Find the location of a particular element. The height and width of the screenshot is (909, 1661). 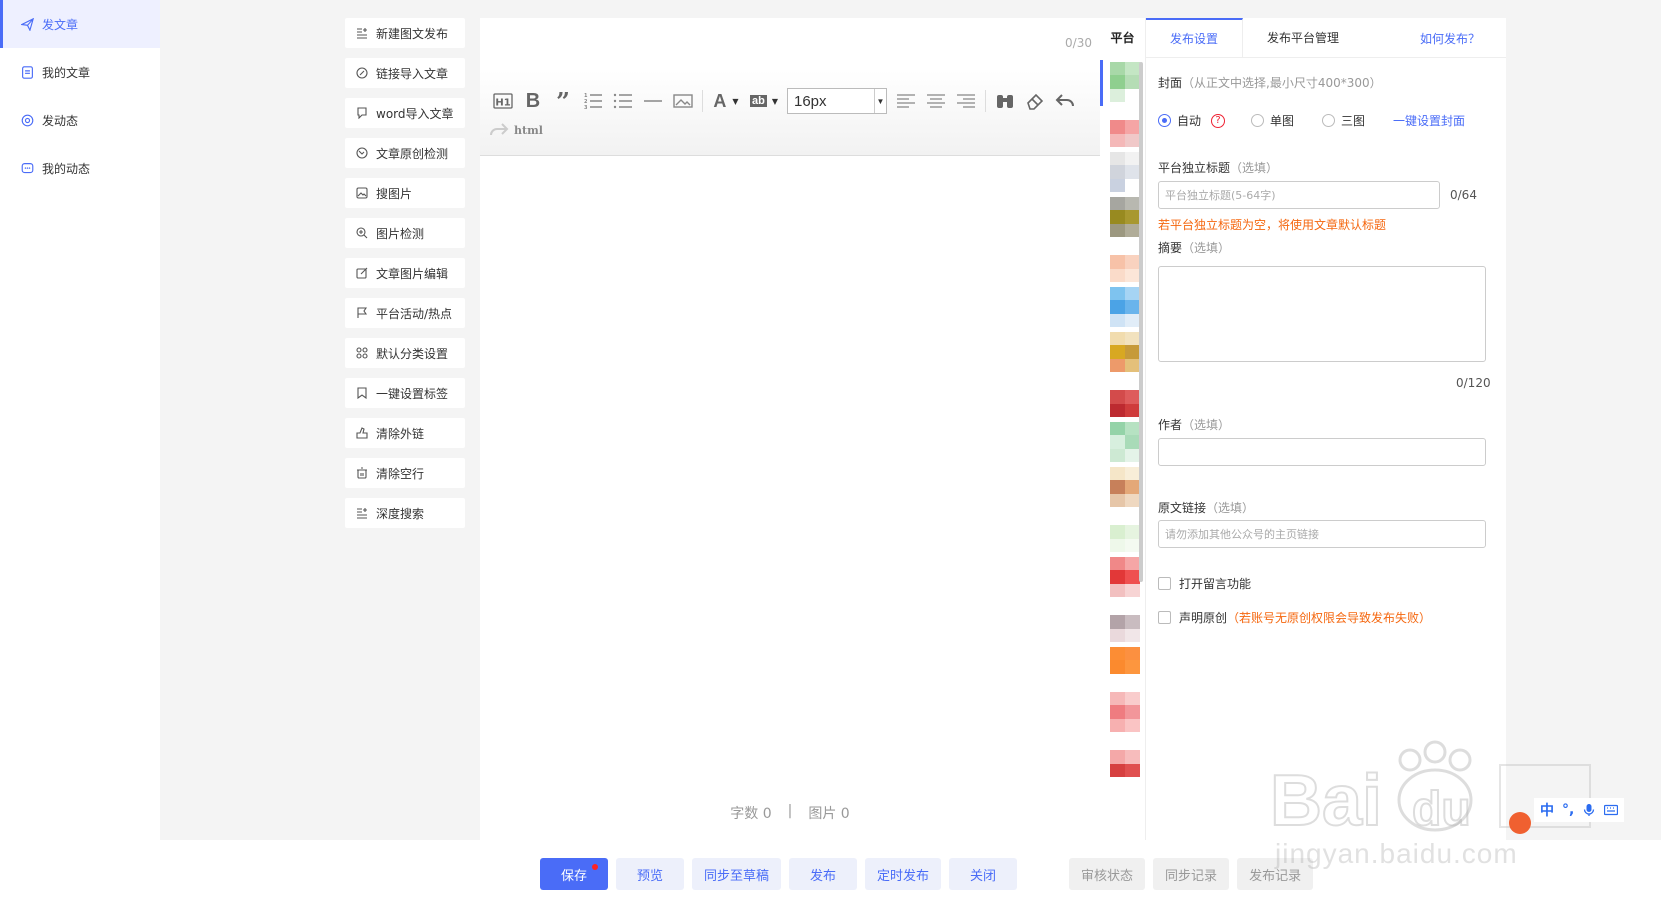

tool-image-edit: 文章图片编辑 is located at coordinates (405, 273).